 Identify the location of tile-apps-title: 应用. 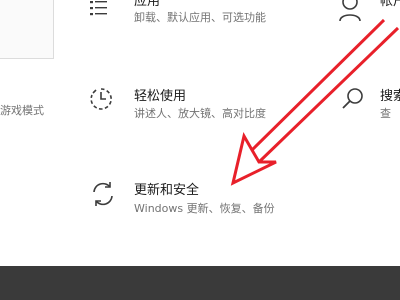
(147, 4).